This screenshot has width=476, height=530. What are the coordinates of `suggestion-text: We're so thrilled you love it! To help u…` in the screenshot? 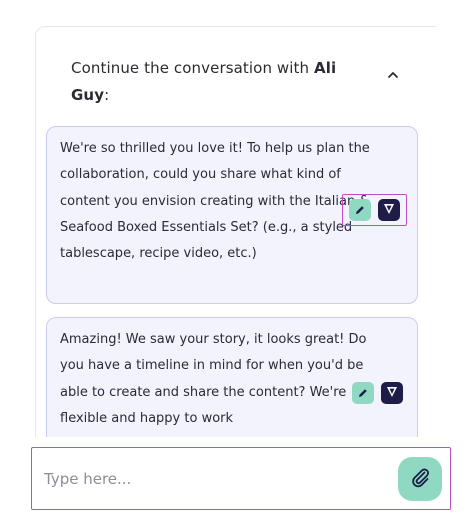 It's located at (215, 201).